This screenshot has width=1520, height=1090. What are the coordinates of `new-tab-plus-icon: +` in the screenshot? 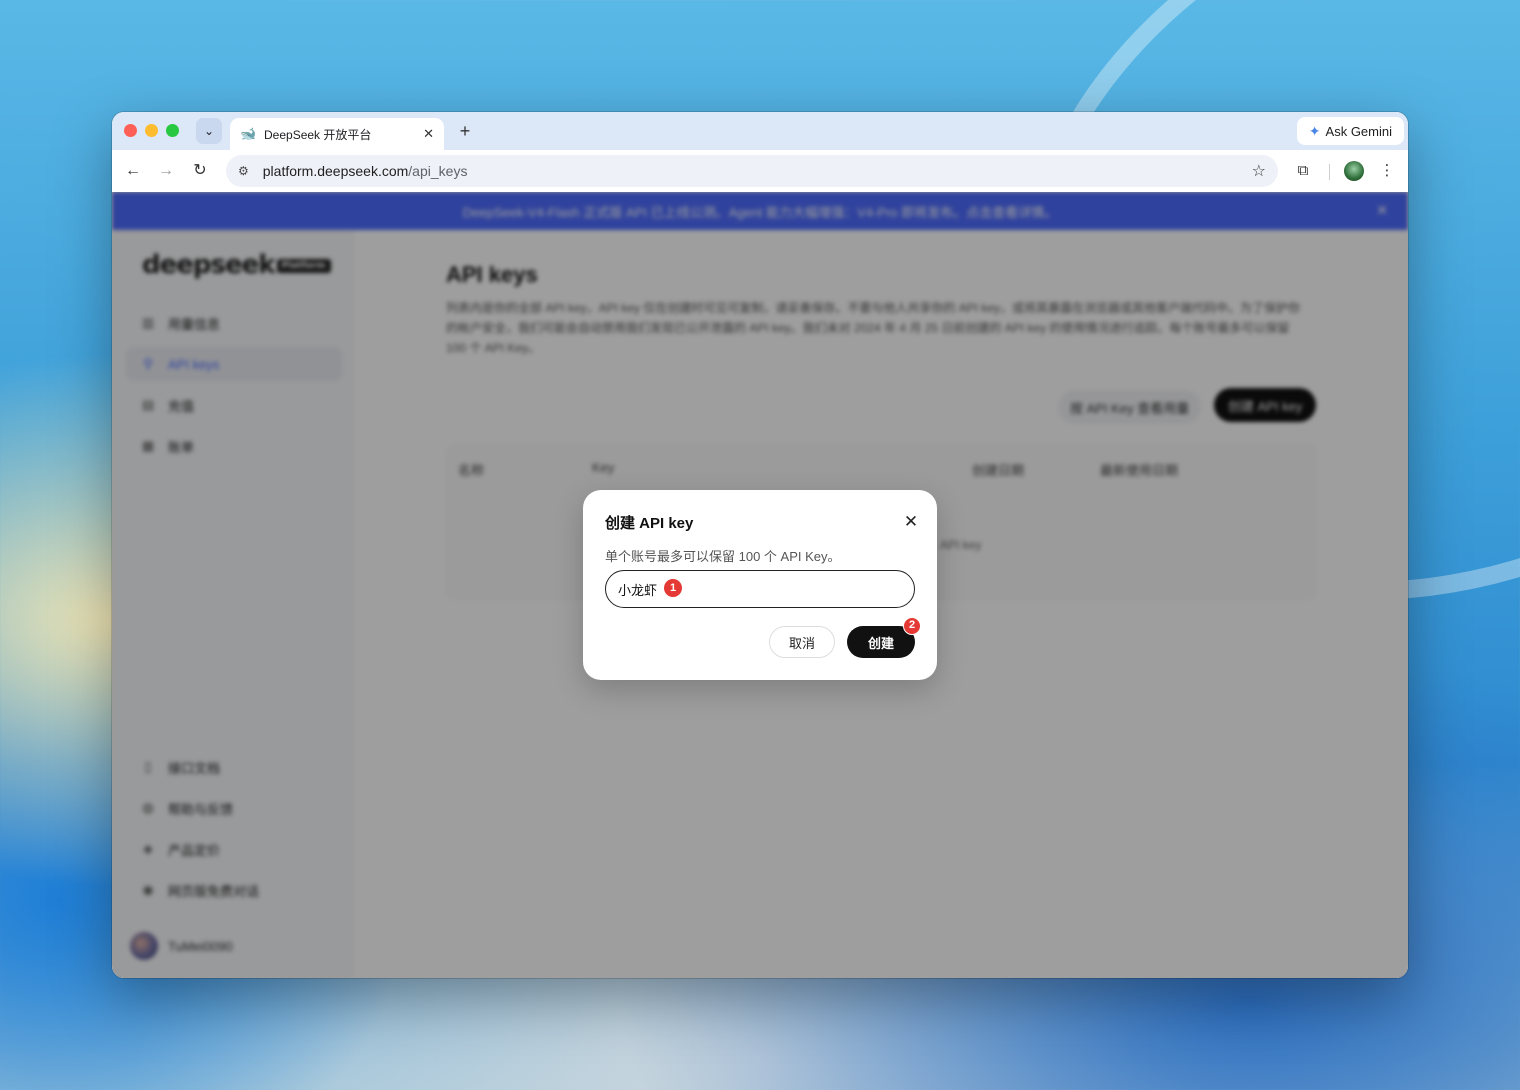 It's located at (465, 131).